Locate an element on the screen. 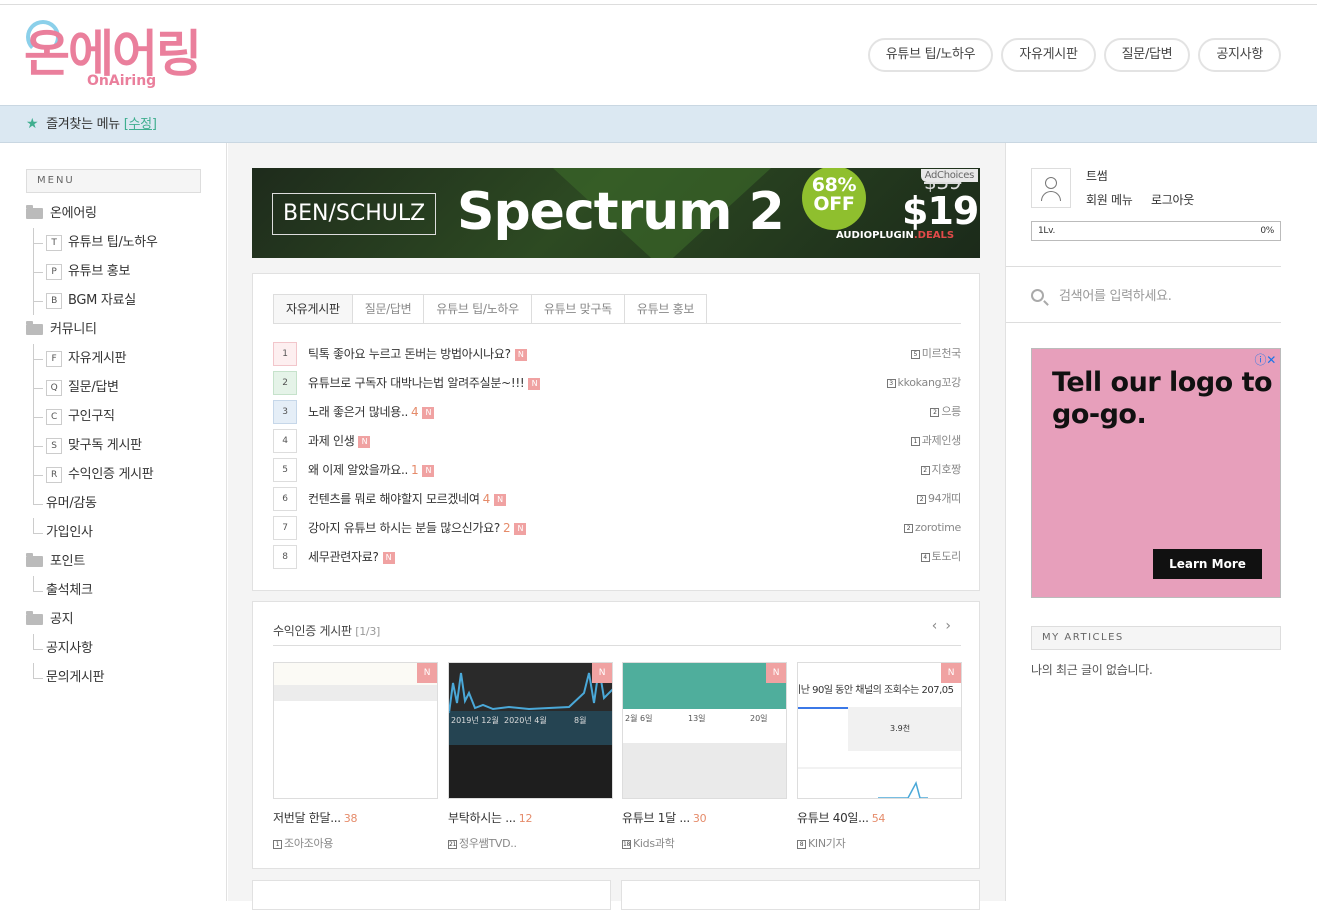  sidebar-item: B BGM 자료실 is located at coordinates (121, 300).